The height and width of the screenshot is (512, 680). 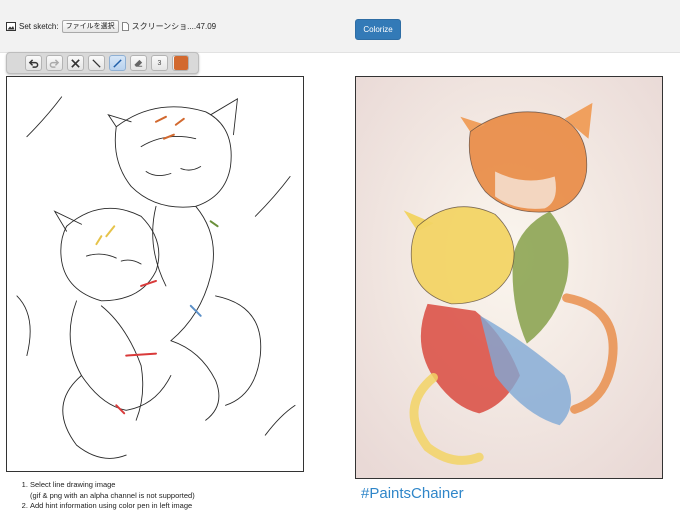 I want to click on eraser-icon, so click(x=138, y=63).